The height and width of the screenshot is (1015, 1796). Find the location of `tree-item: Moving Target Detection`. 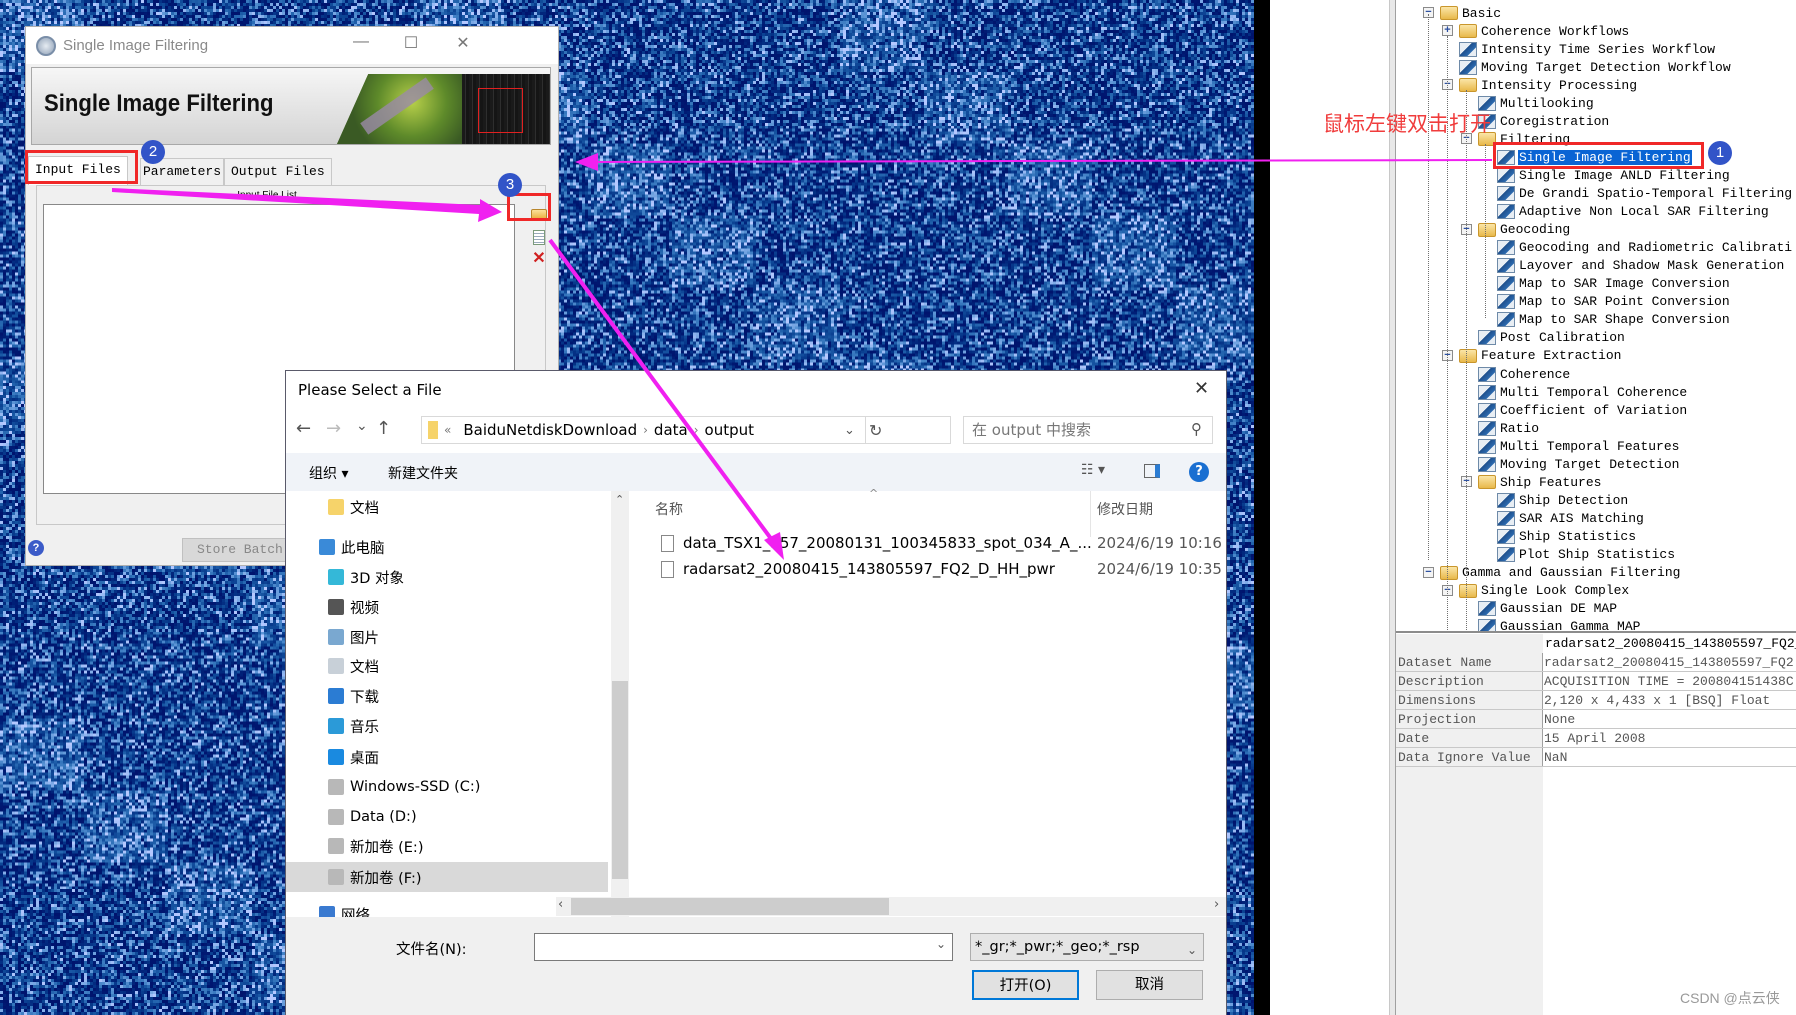

tree-item: Moving Target Detection is located at coordinates (1579, 464).